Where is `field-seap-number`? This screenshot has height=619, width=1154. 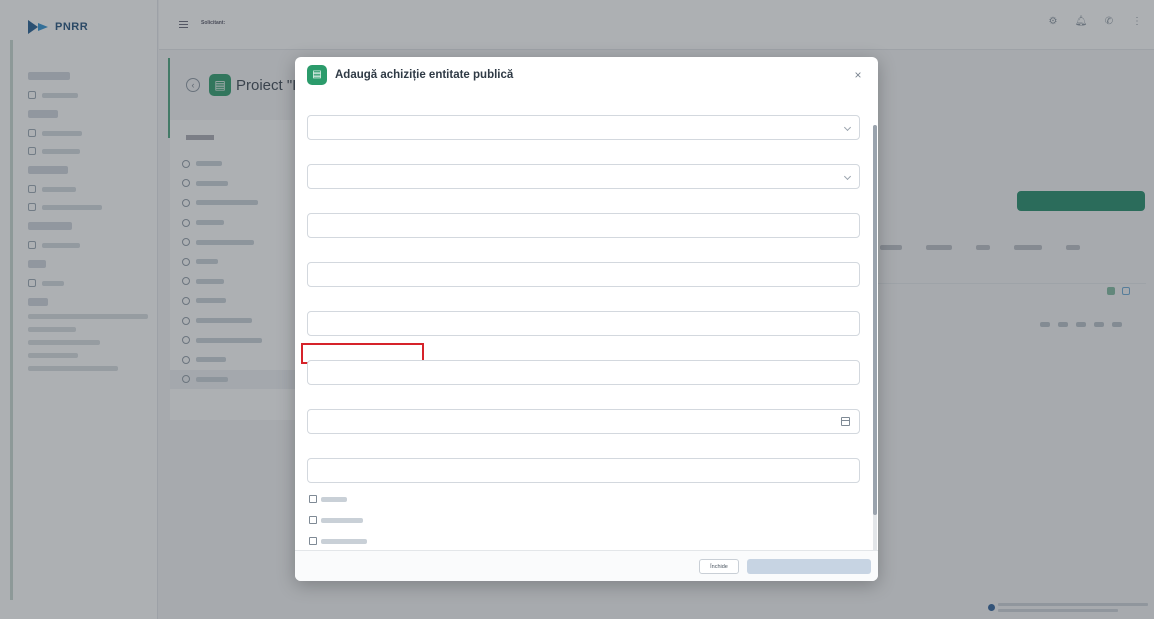
field-seap-number is located at coordinates (583, 317).